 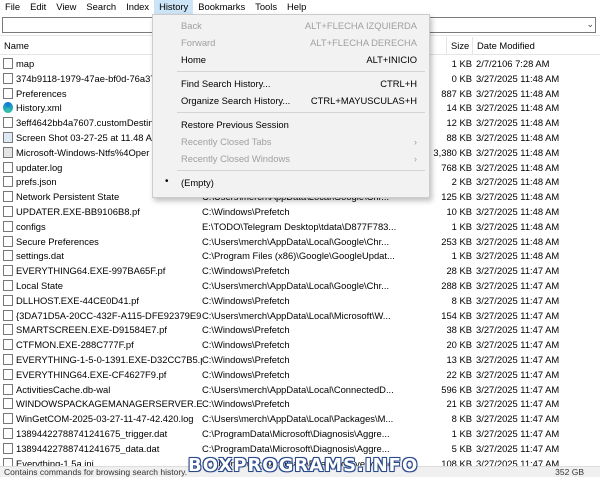 What do you see at coordinates (137, 7) in the screenshot?
I see `menu-index: Index` at bounding box center [137, 7].